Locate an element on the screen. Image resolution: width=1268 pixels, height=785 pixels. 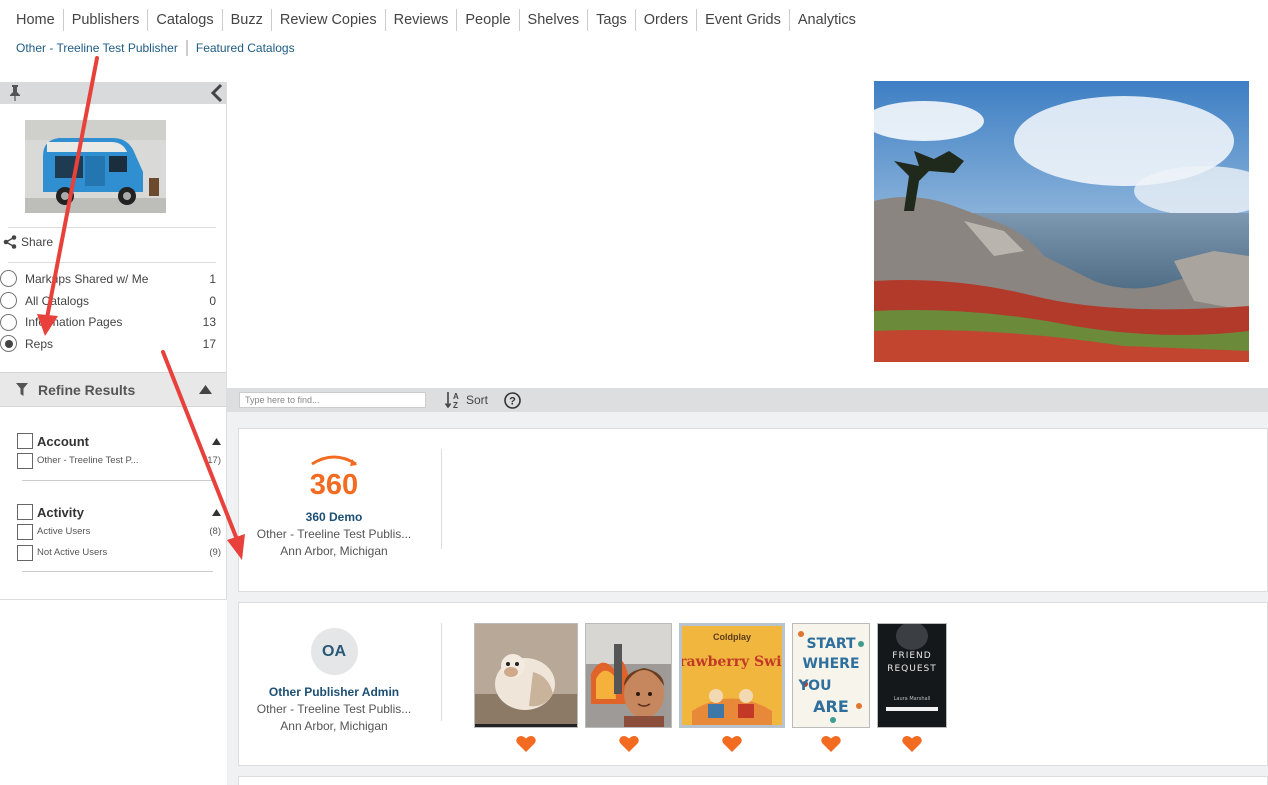
svg-text: YOU is located at coordinates (815, 686).